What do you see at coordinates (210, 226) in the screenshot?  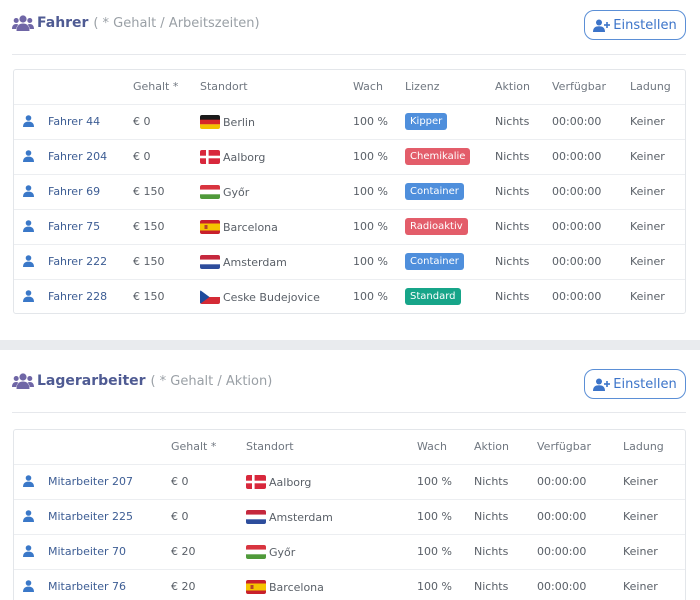 I see `flag-es-icon` at bounding box center [210, 226].